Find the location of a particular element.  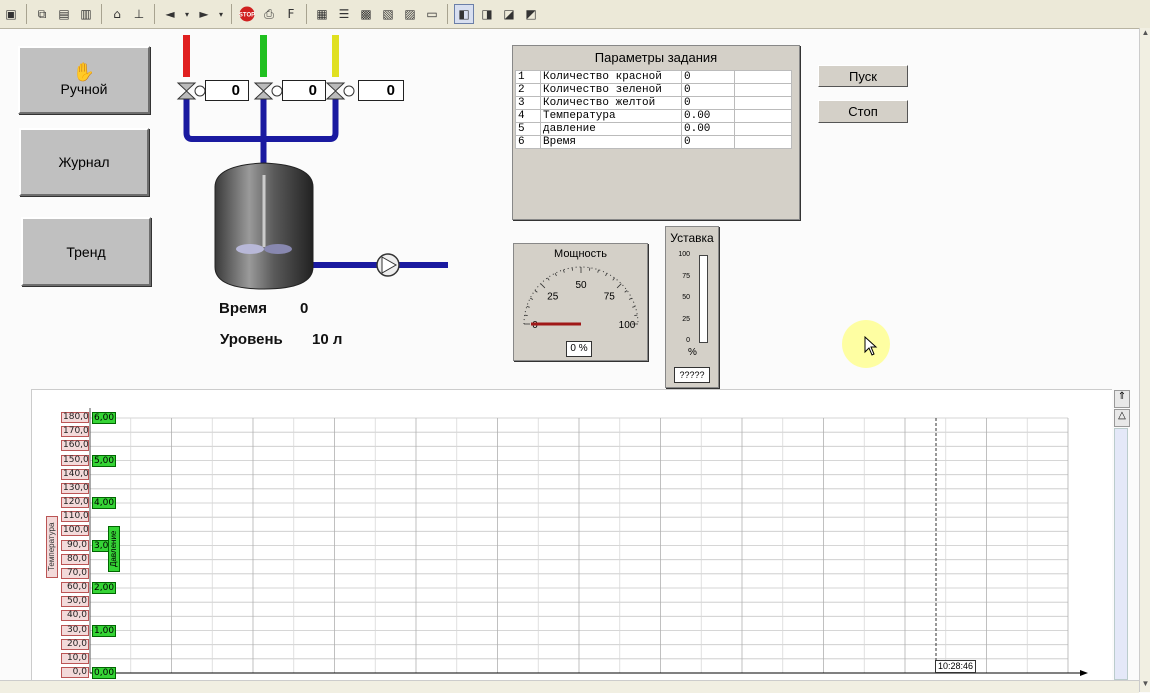

params-row: 3Количество желтой0 is located at coordinates (654, 103).